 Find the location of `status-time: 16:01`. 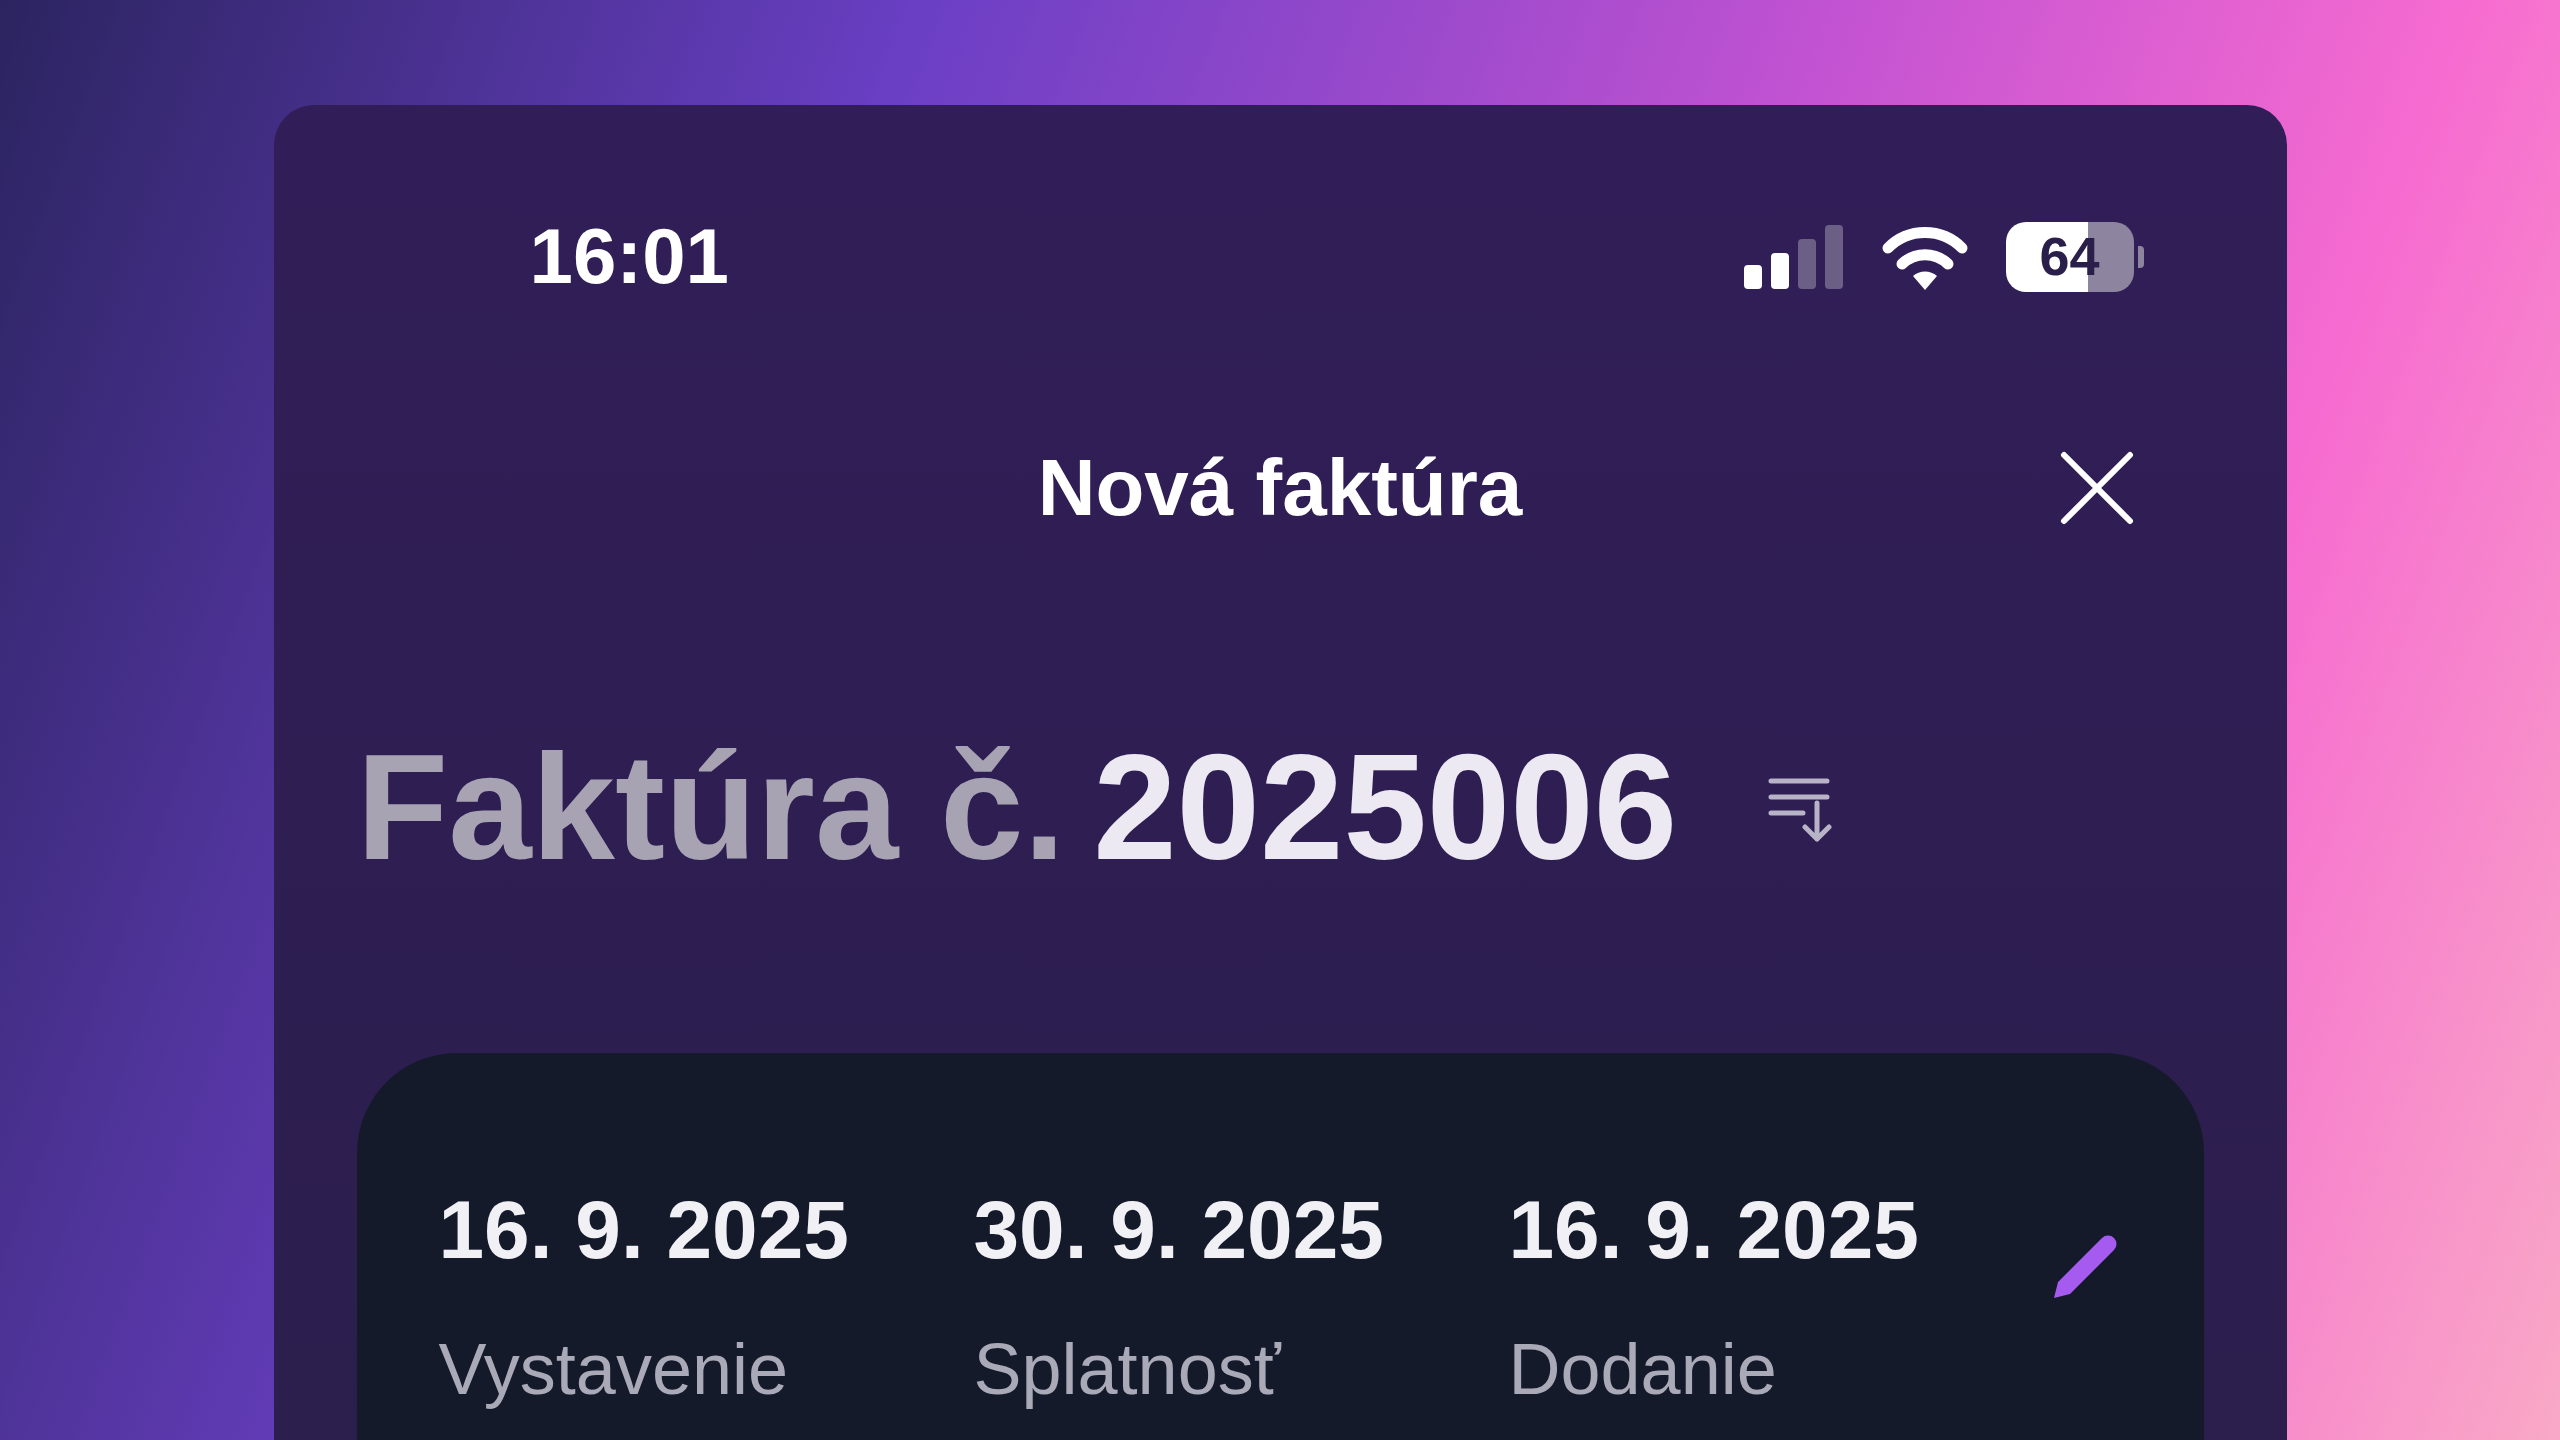

status-time: 16:01 is located at coordinates (629, 256).